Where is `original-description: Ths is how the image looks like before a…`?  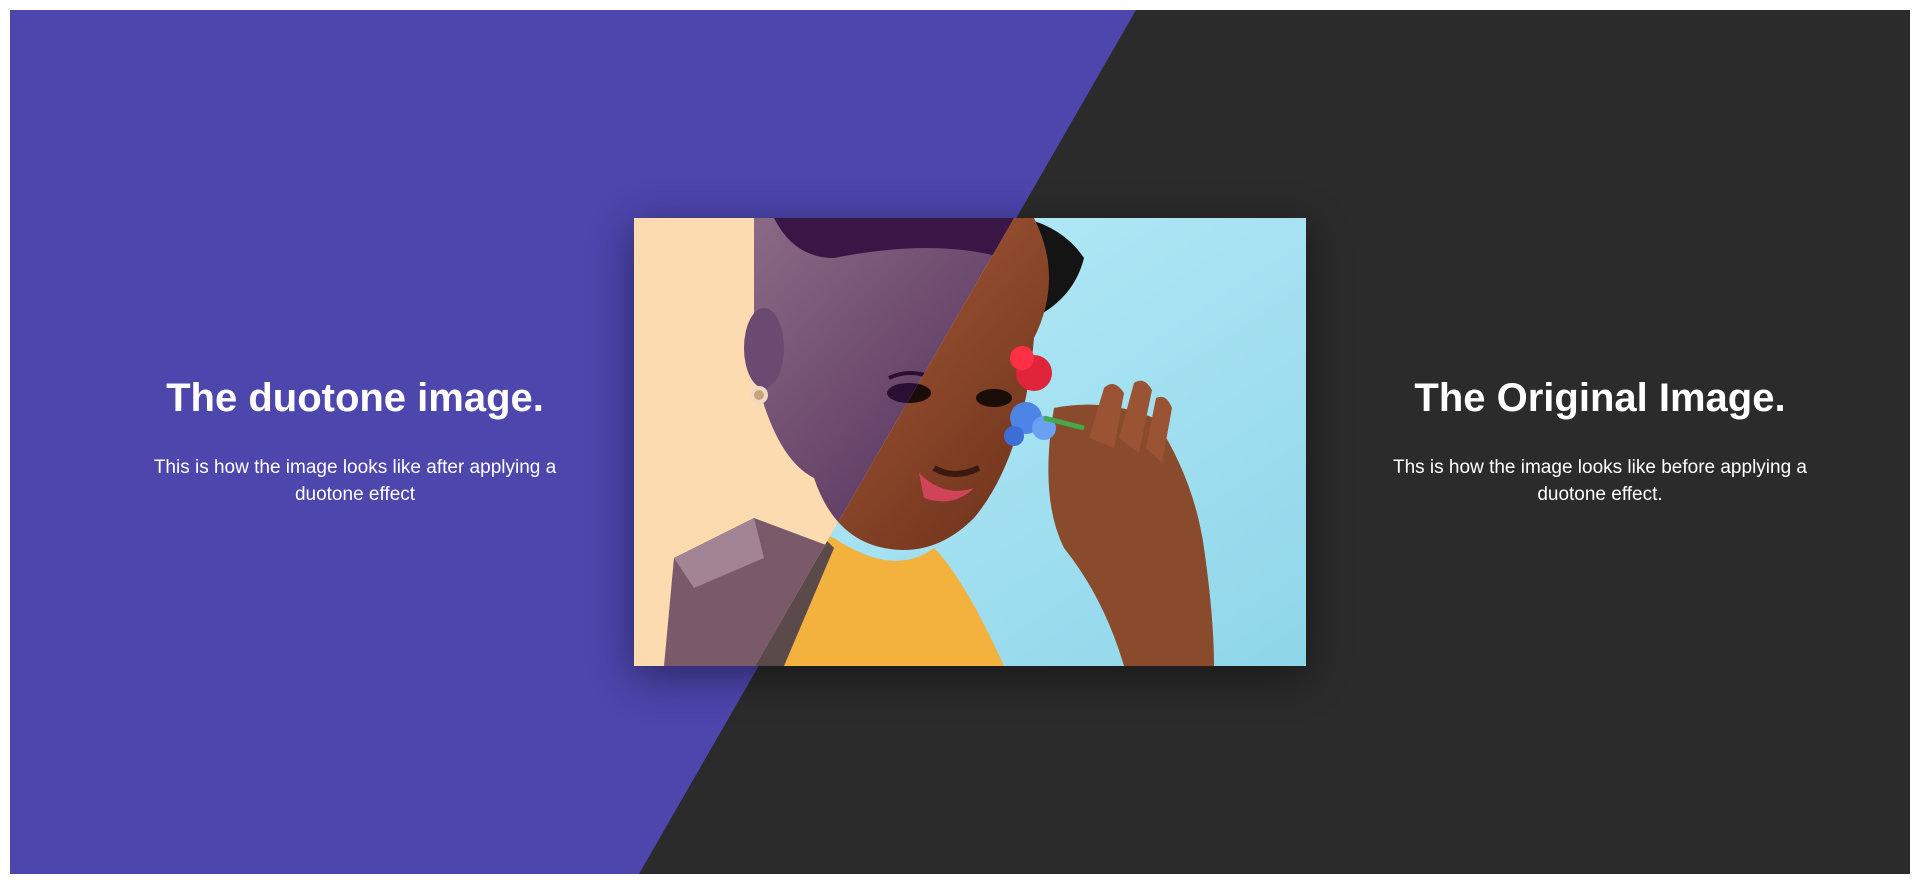
original-description: Ths is how the image looks like before a… is located at coordinates (1599, 481).